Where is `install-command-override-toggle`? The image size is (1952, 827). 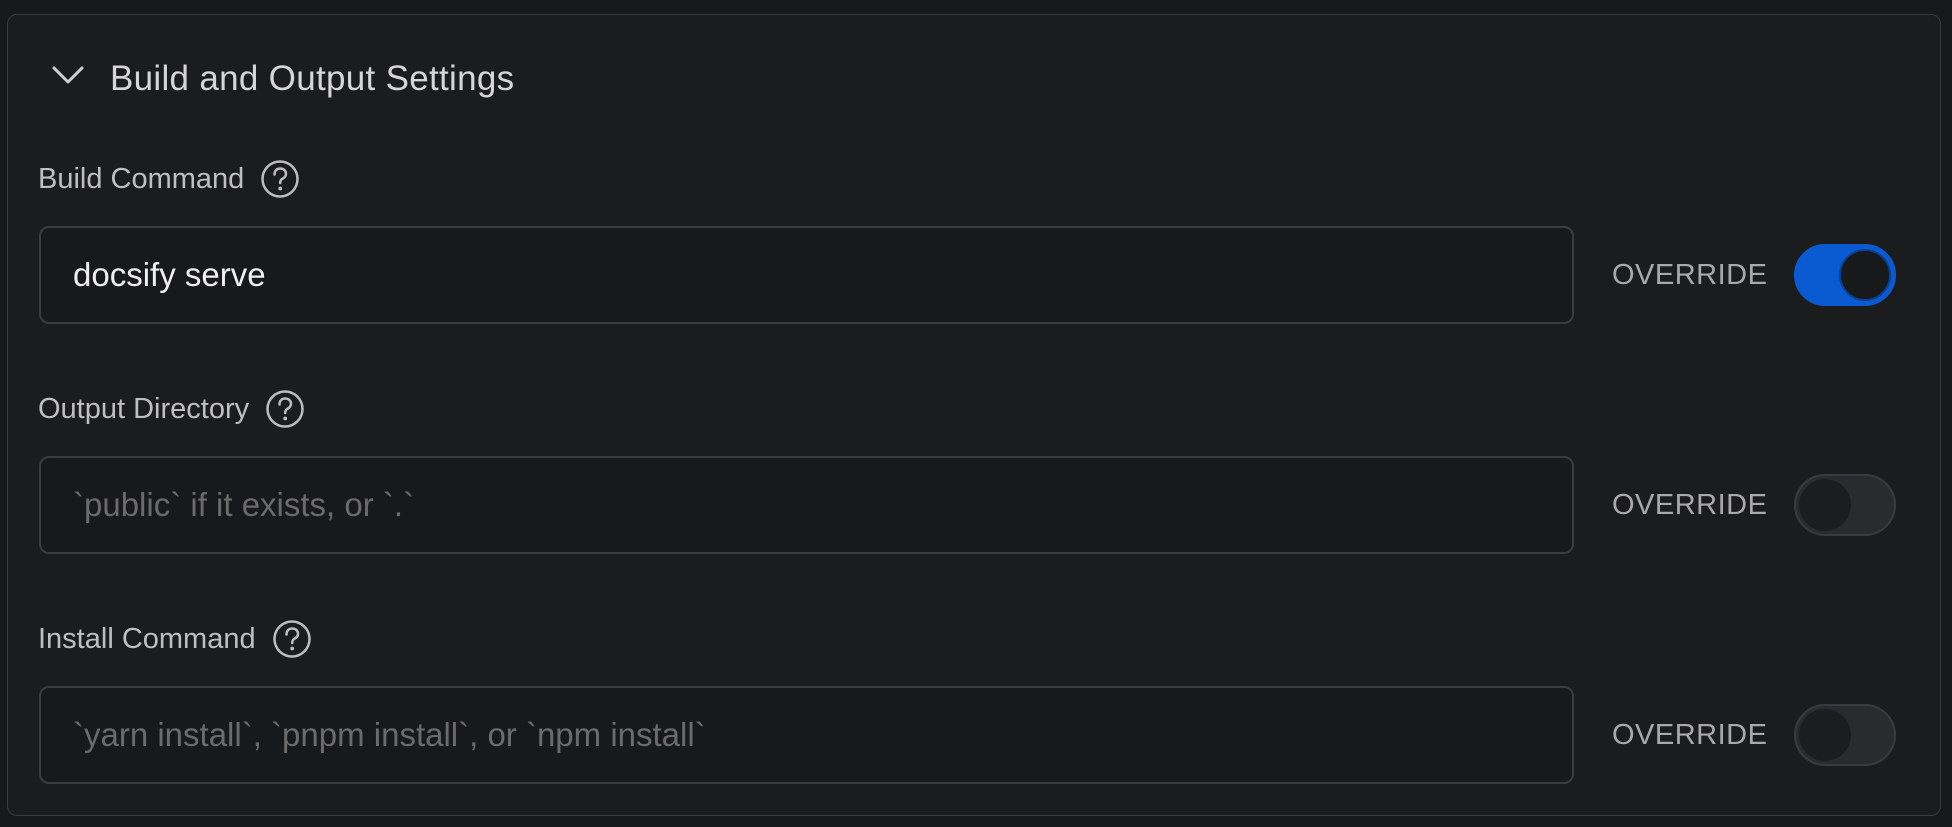 install-command-override-toggle is located at coordinates (1845, 735).